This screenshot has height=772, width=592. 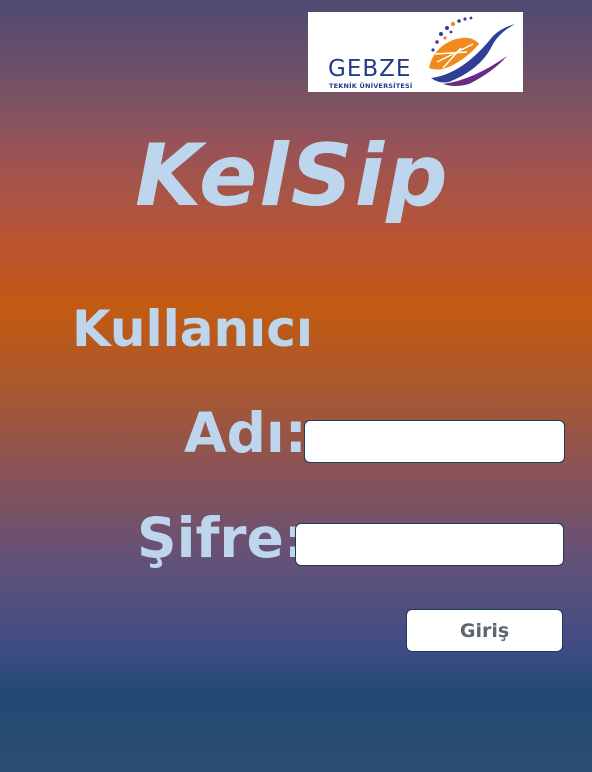 What do you see at coordinates (292, 176) in the screenshot?
I see `app-title: KelSip` at bounding box center [292, 176].